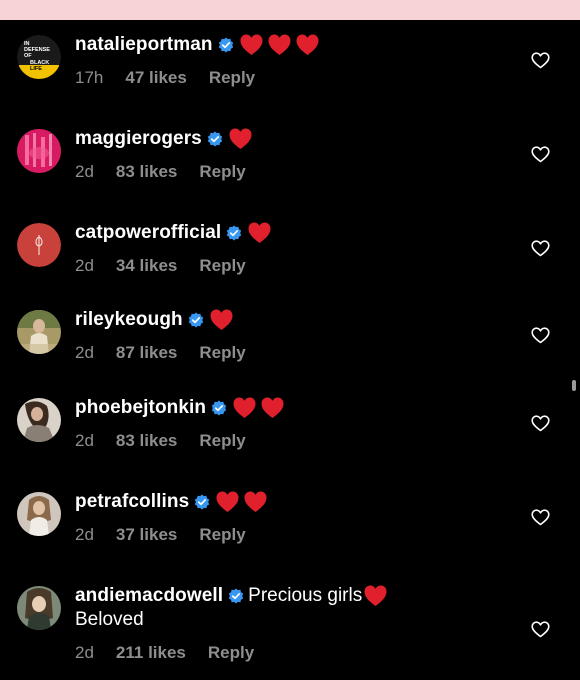 The width and height of the screenshot is (580, 700). What do you see at coordinates (132, 502) in the screenshot?
I see `username: petrafcollins` at bounding box center [132, 502].